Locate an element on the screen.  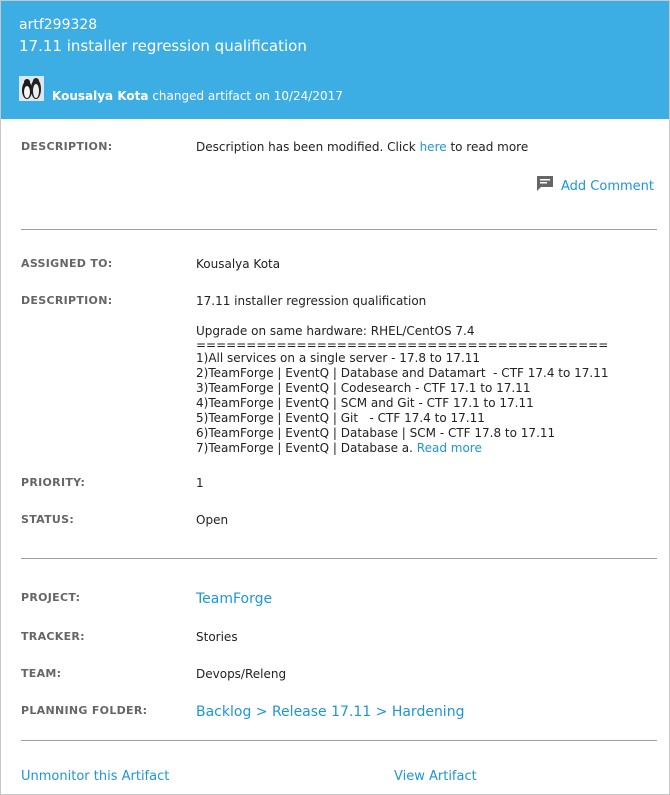
priority-value: 1 is located at coordinates (200, 483).